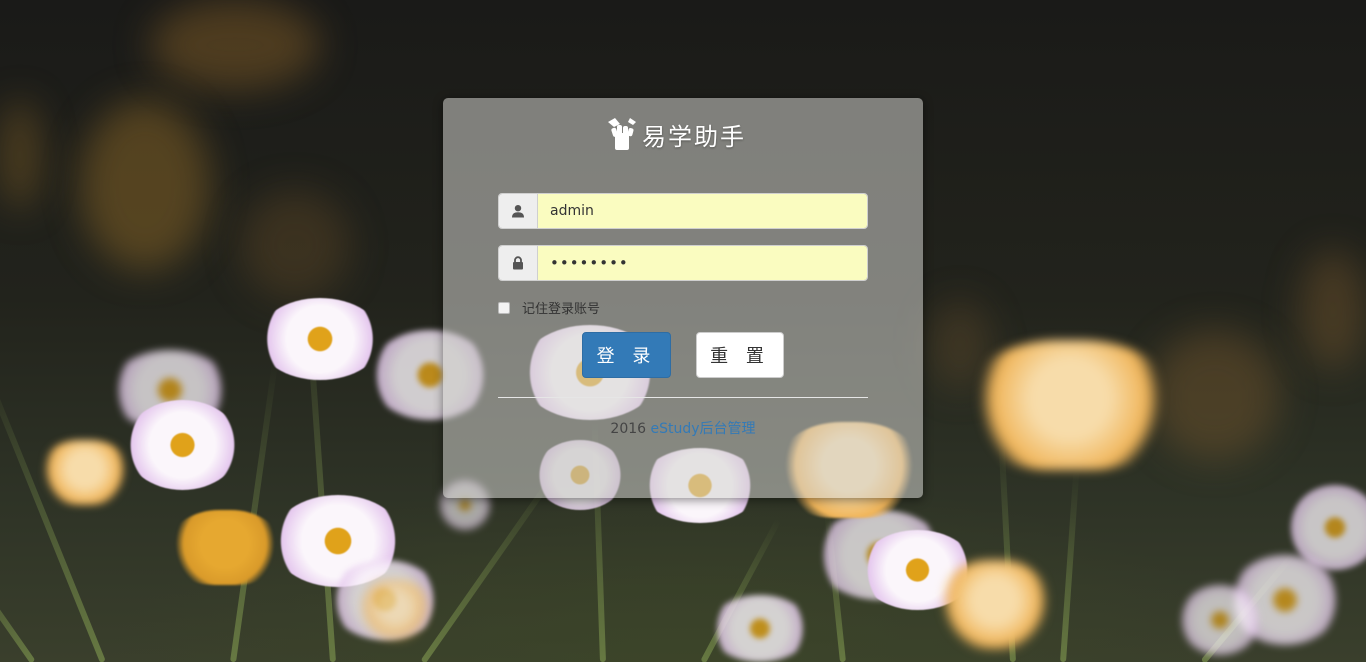 This screenshot has width=1366, height=662. Describe the element at coordinates (626, 355) in the screenshot. I see `login-button: 登 录` at that location.